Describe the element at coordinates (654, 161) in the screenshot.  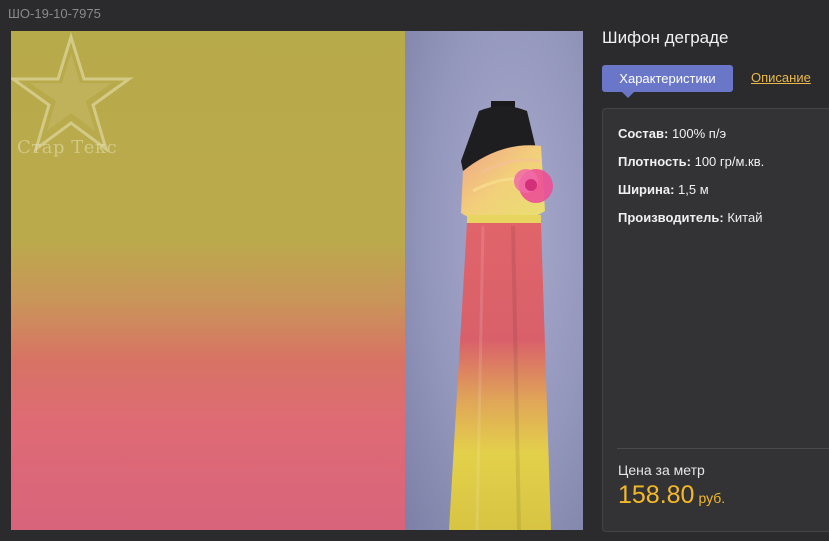
I see `spec-label: Плотность:` at that location.